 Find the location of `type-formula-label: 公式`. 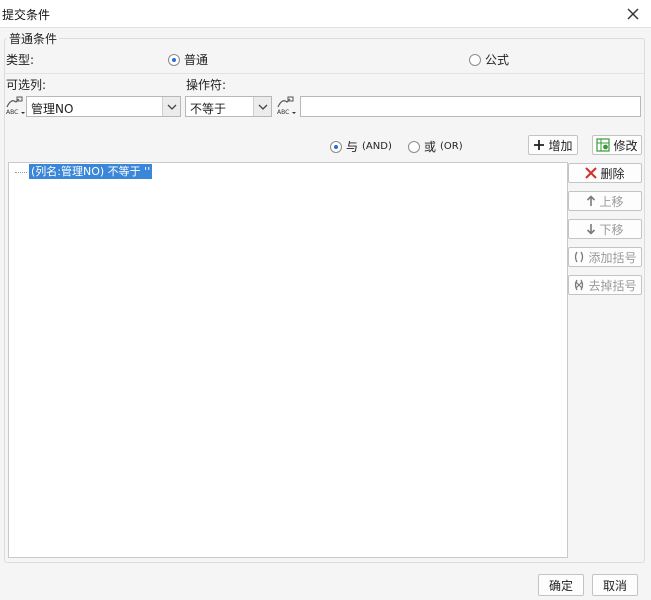

type-formula-label: 公式 is located at coordinates (497, 60).